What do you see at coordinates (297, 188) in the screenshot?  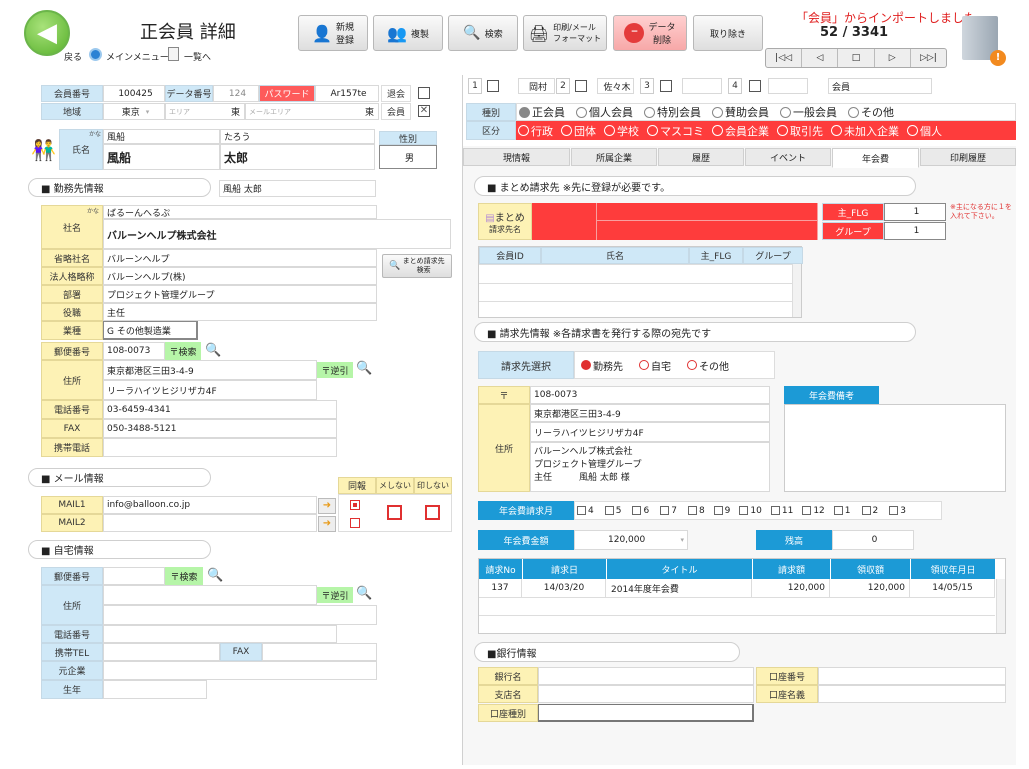 I see `contact-person-field: 風船 太郎` at bounding box center [297, 188].